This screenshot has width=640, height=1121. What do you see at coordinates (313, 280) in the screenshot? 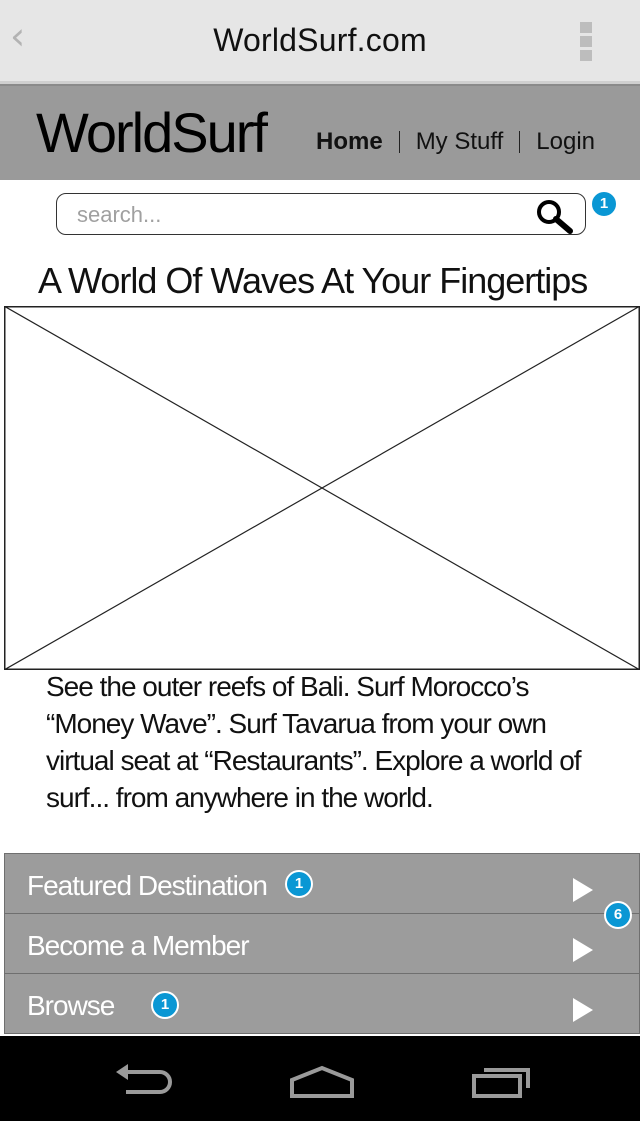
I see `page-headline: A World Of Waves At Your Fingertips` at bounding box center [313, 280].